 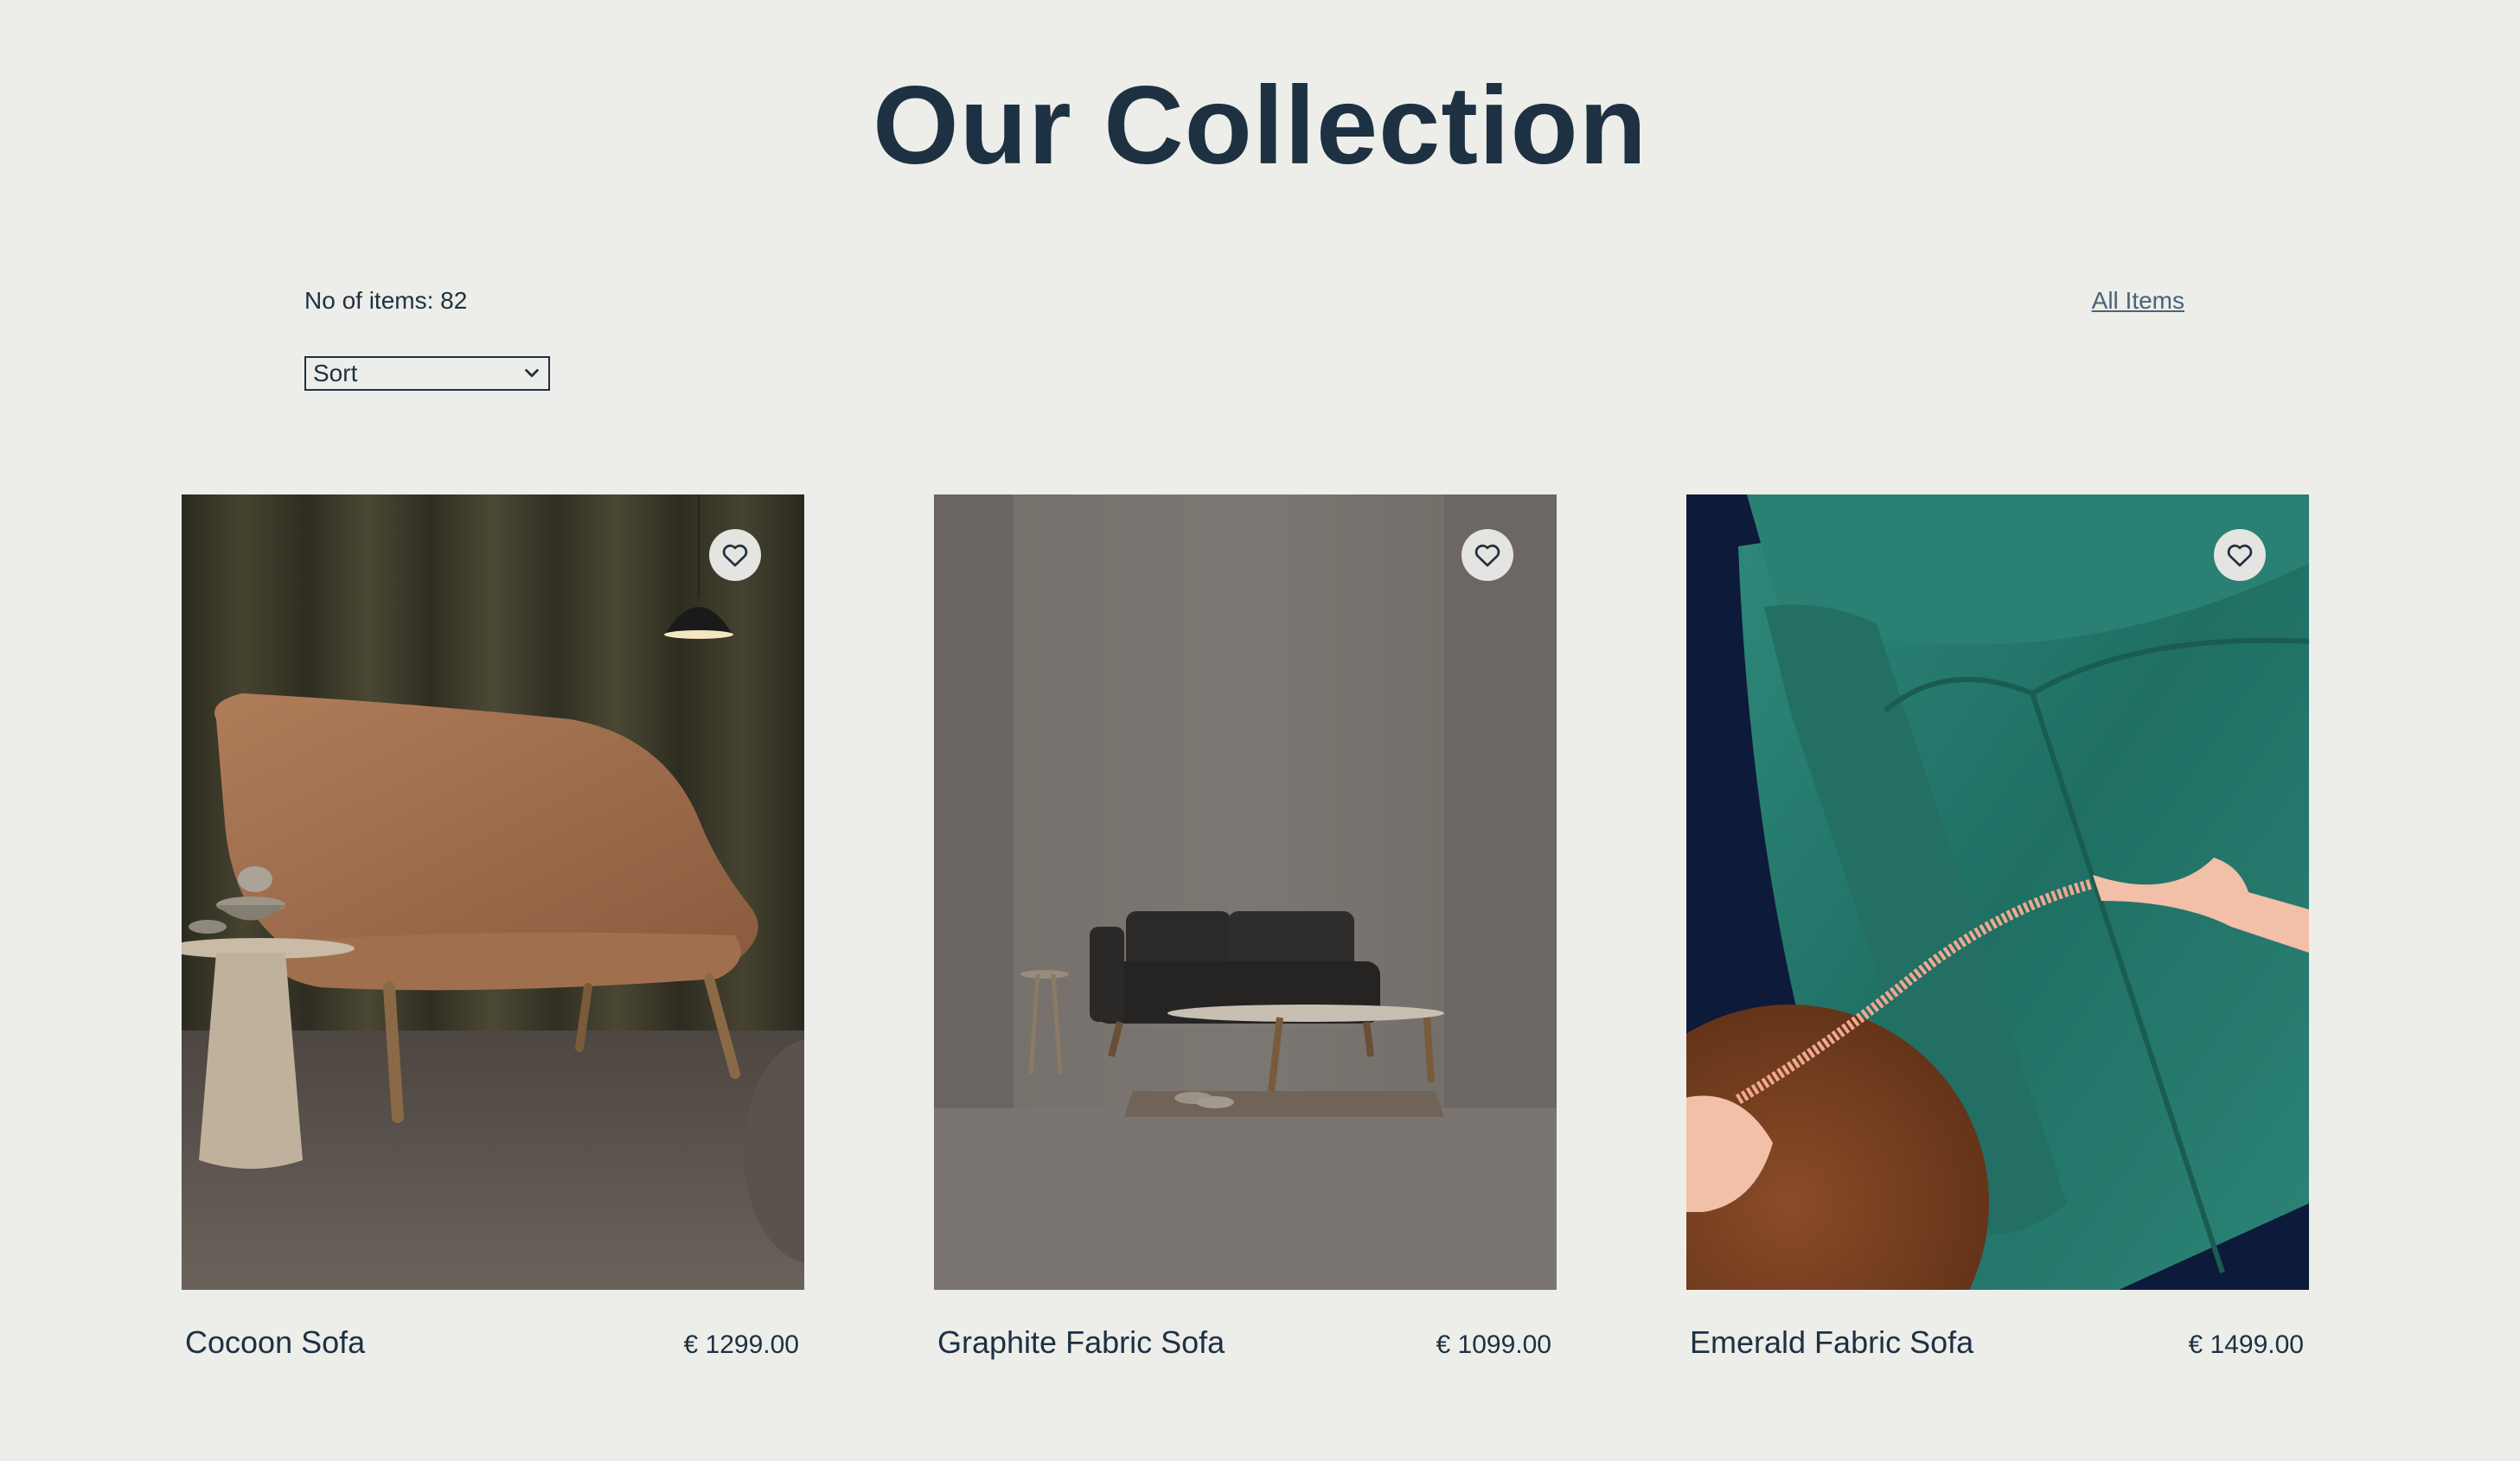 What do you see at coordinates (2138, 301) in the screenshot?
I see `all-items-link: All Items` at bounding box center [2138, 301].